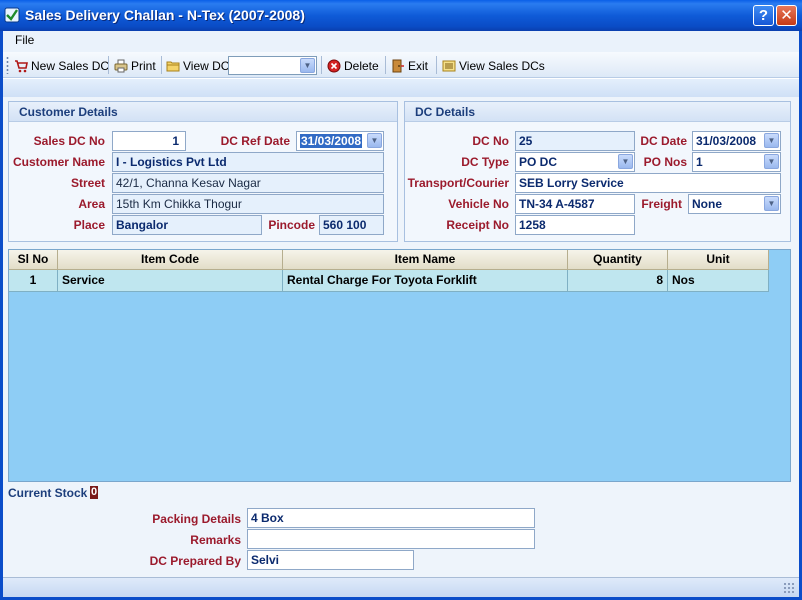 The image size is (802, 600). I want to click on delete-icon, so click(334, 66).